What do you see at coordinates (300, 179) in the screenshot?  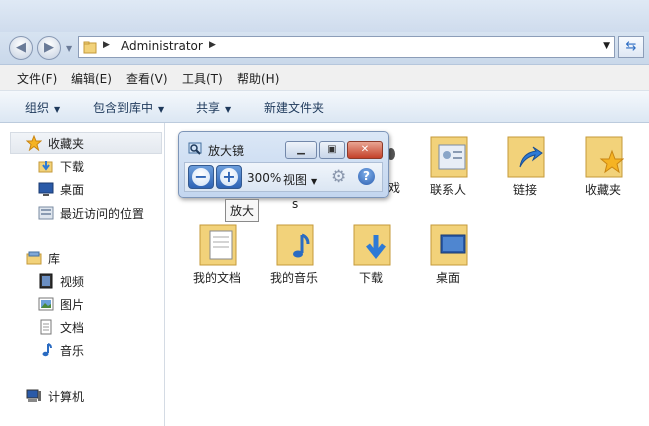 I see `view-dropdown: 视图 ▼` at bounding box center [300, 179].